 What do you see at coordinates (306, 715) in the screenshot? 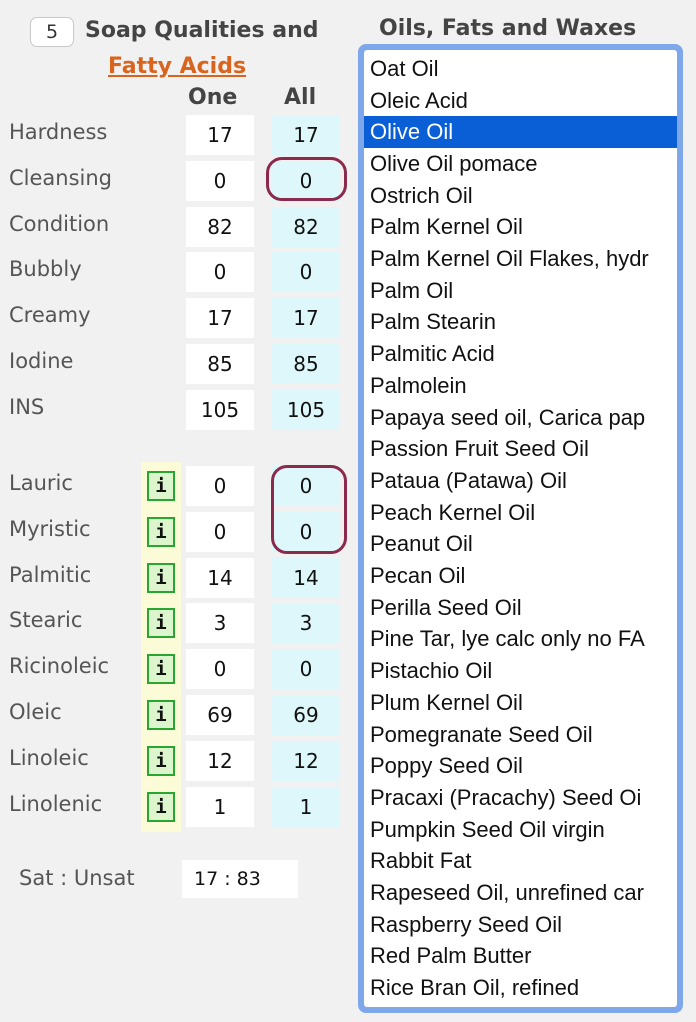
I see `fatty-acid-value-all: 69` at bounding box center [306, 715].